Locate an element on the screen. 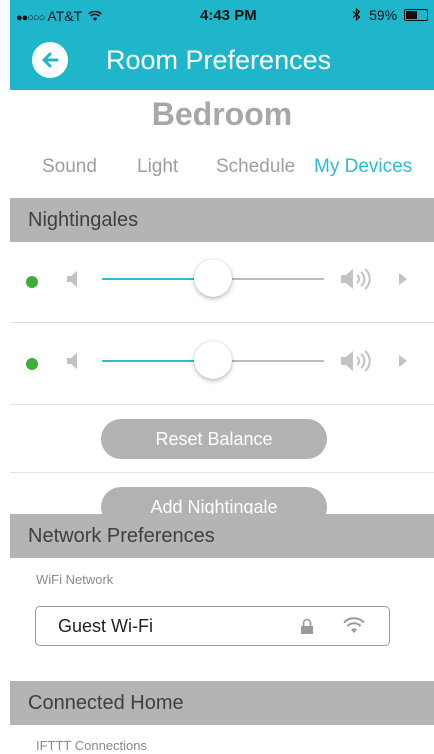  arrow-left-icon is located at coordinates (50, 60).